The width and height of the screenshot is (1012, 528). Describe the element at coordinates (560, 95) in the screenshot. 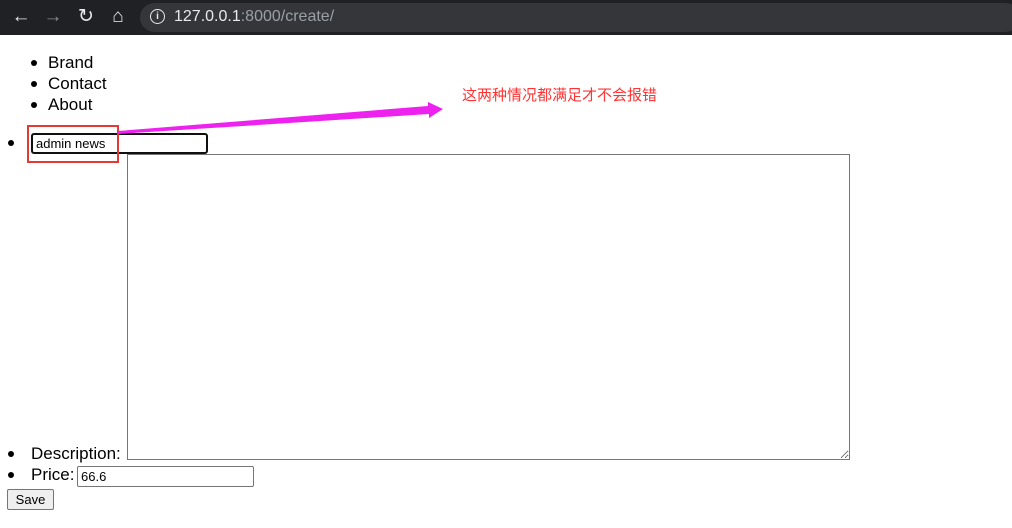

I see `annotation-text: 这两种情况都满足才不会报错` at that location.